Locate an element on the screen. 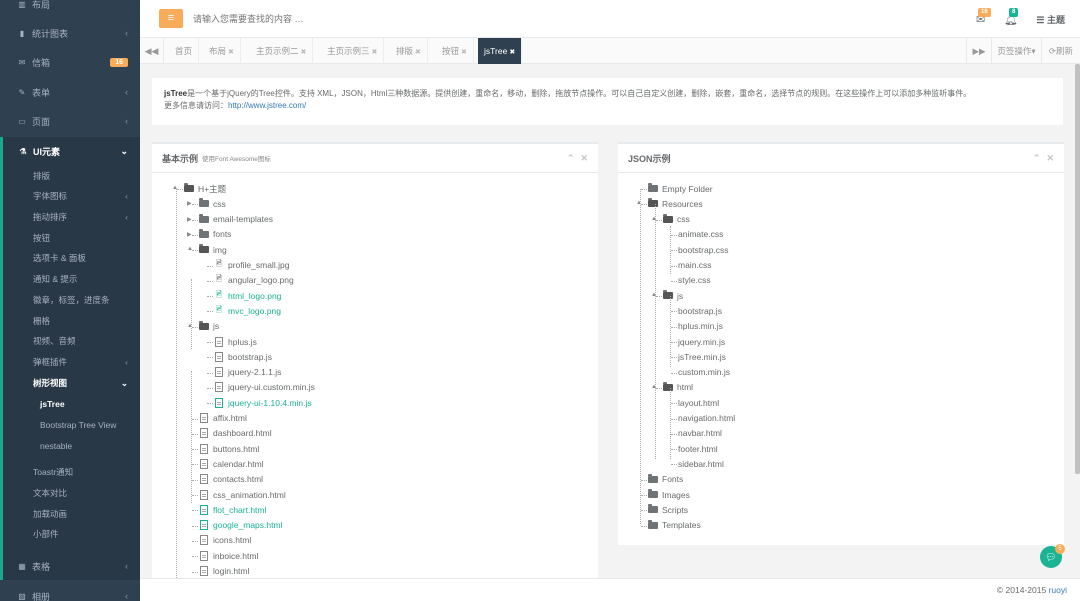  tree-node: jquery.min.js is located at coordinates (701, 341).